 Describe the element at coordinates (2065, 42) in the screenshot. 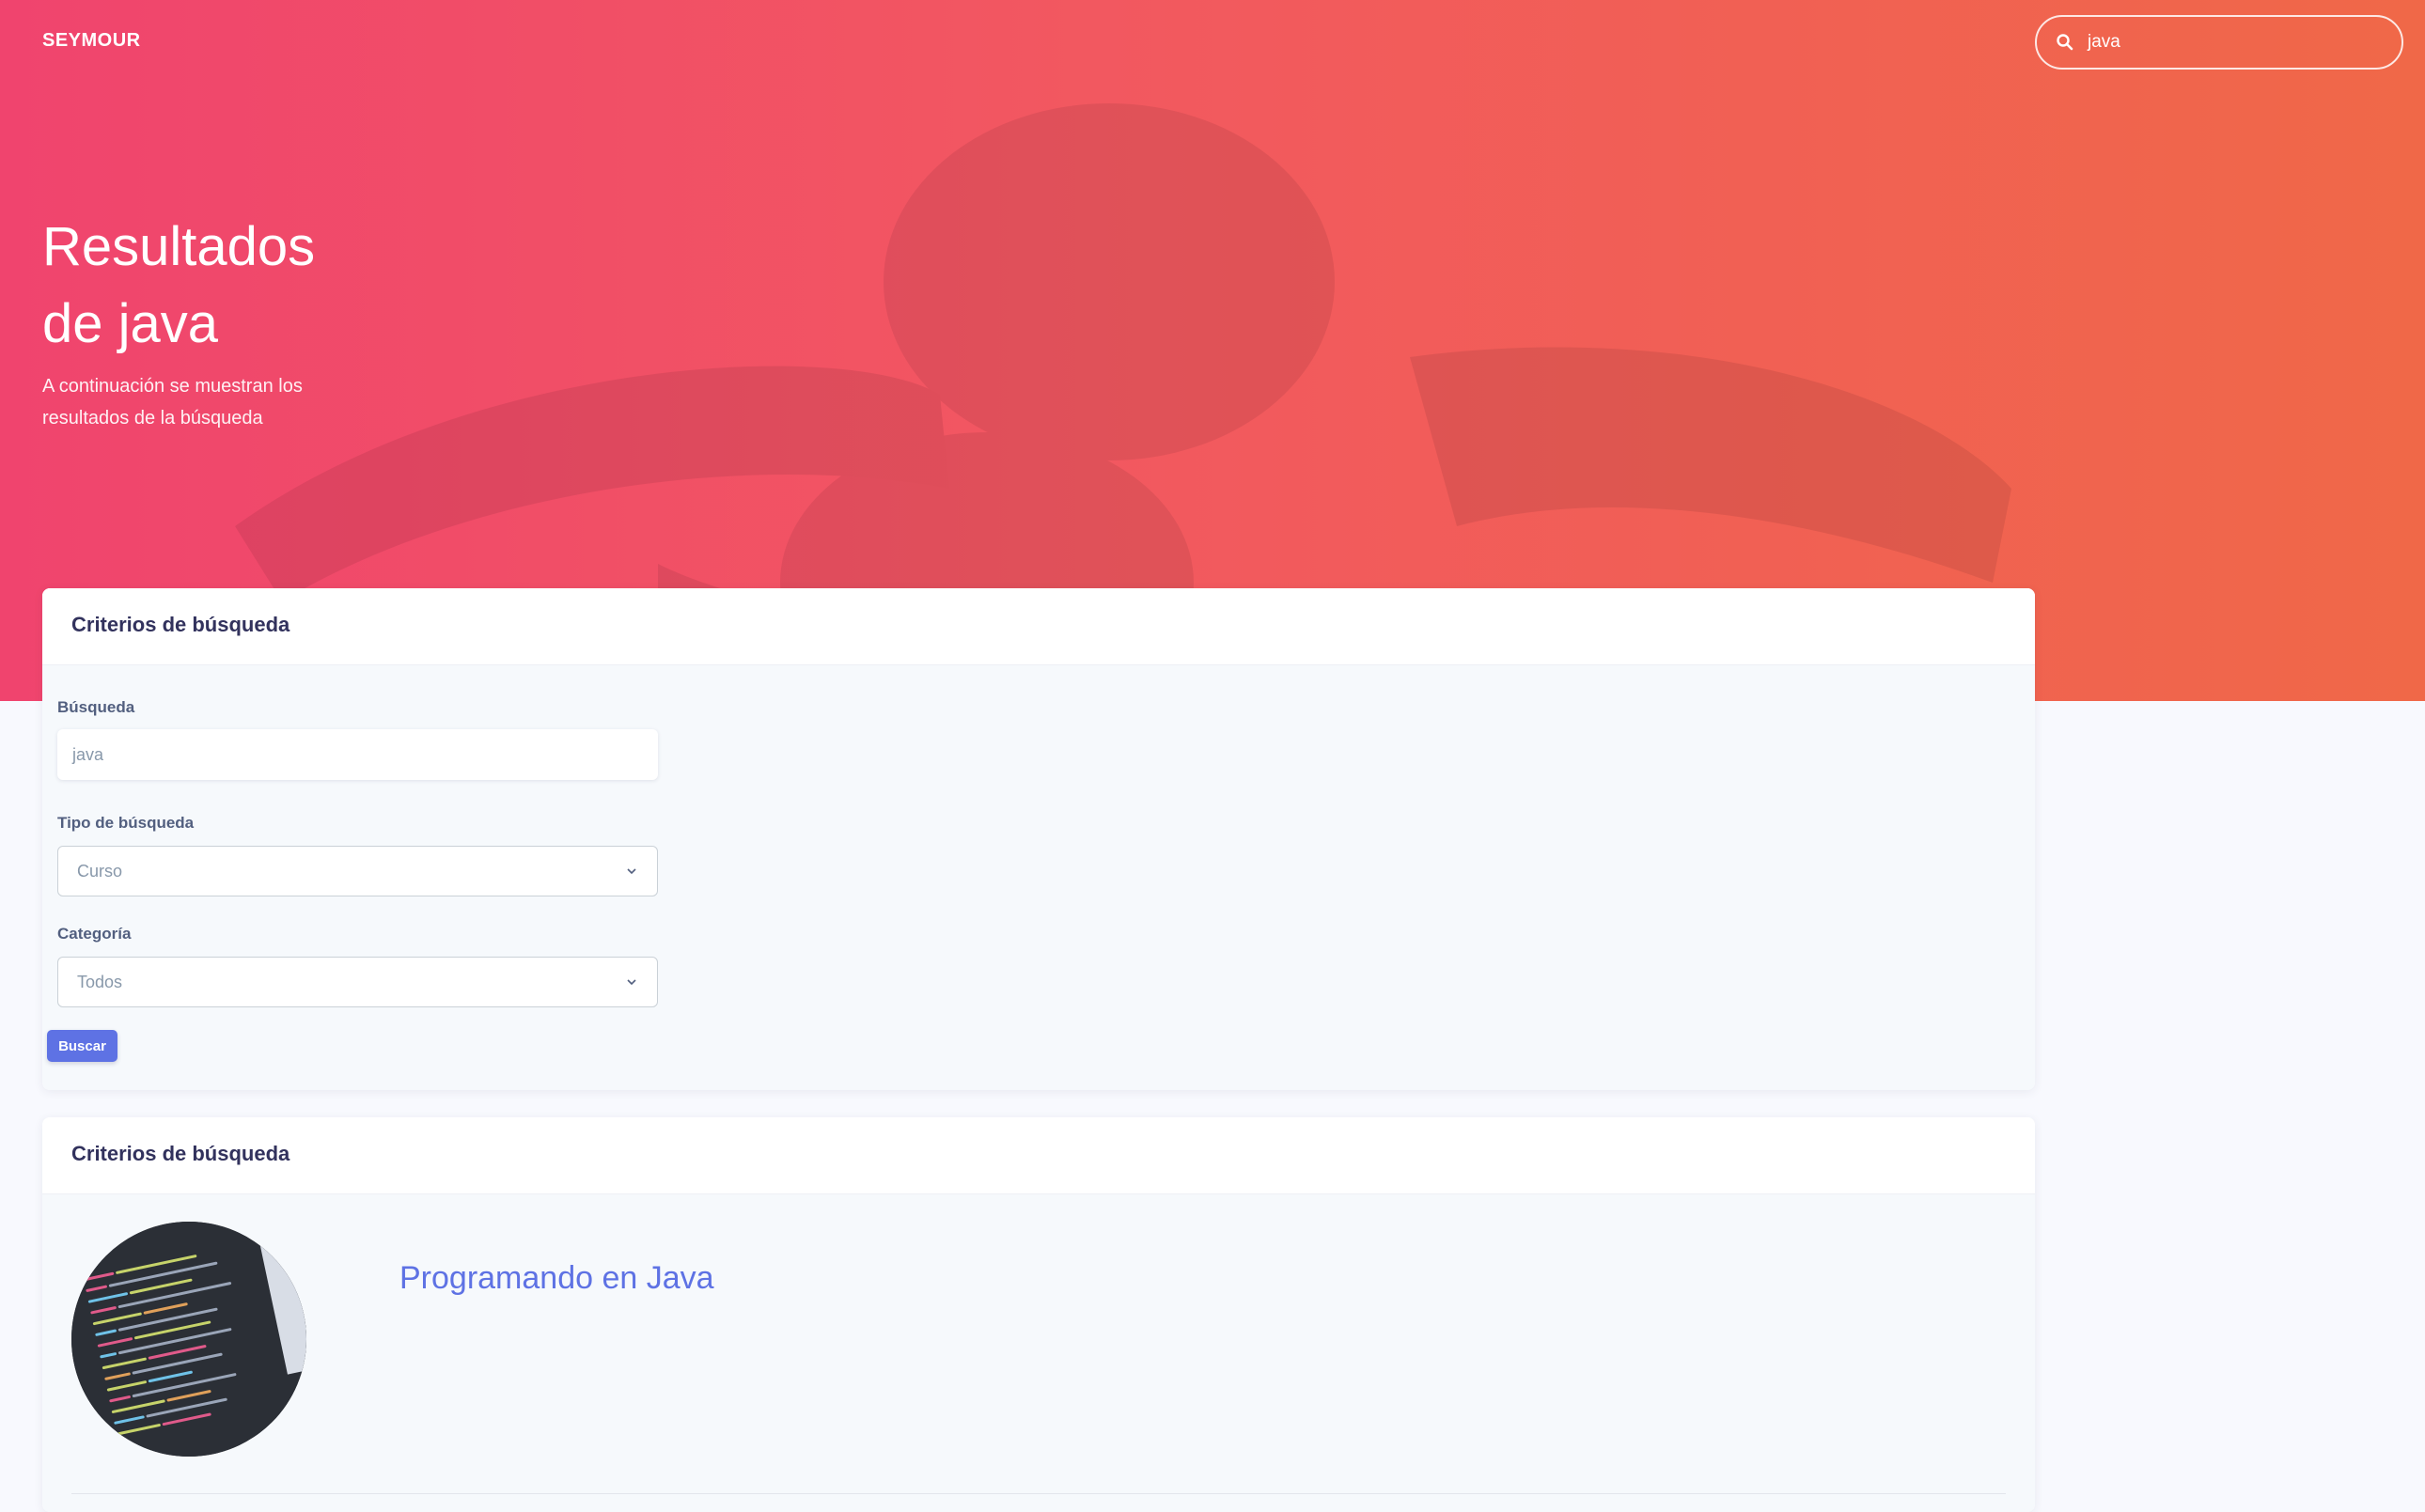

I see `search-icon` at that location.